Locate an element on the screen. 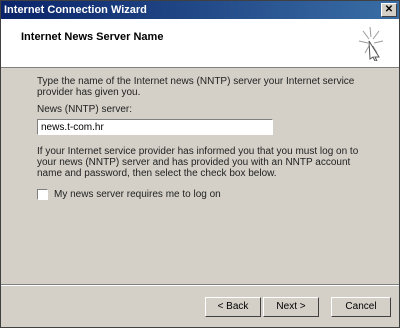 This screenshot has height=328, width=400. logon-checkbox-label: My news server requires me to log on is located at coordinates (137, 194).